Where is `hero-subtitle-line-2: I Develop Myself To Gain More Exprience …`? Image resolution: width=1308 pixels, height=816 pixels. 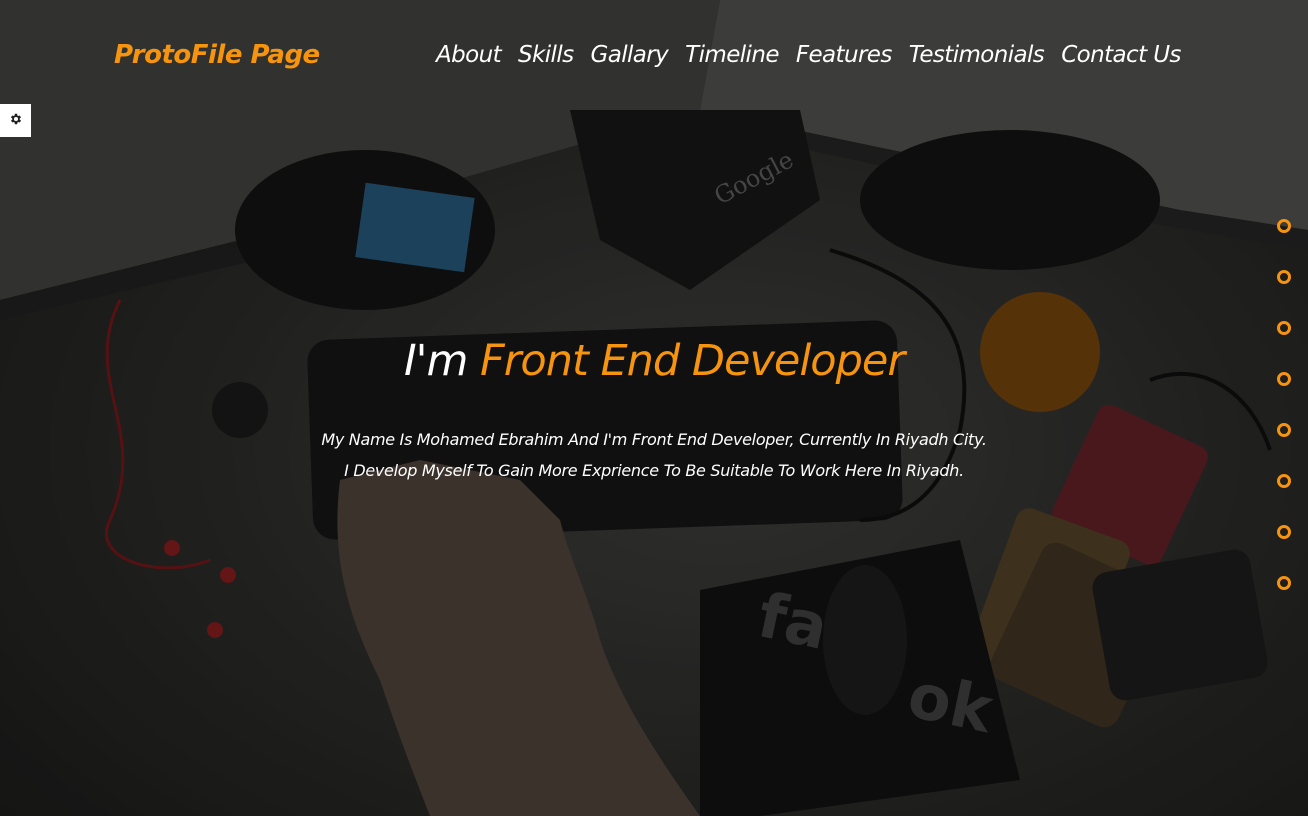
hero-subtitle-line-2: I Develop Myself To Gain More Exprience … is located at coordinates (654, 470).